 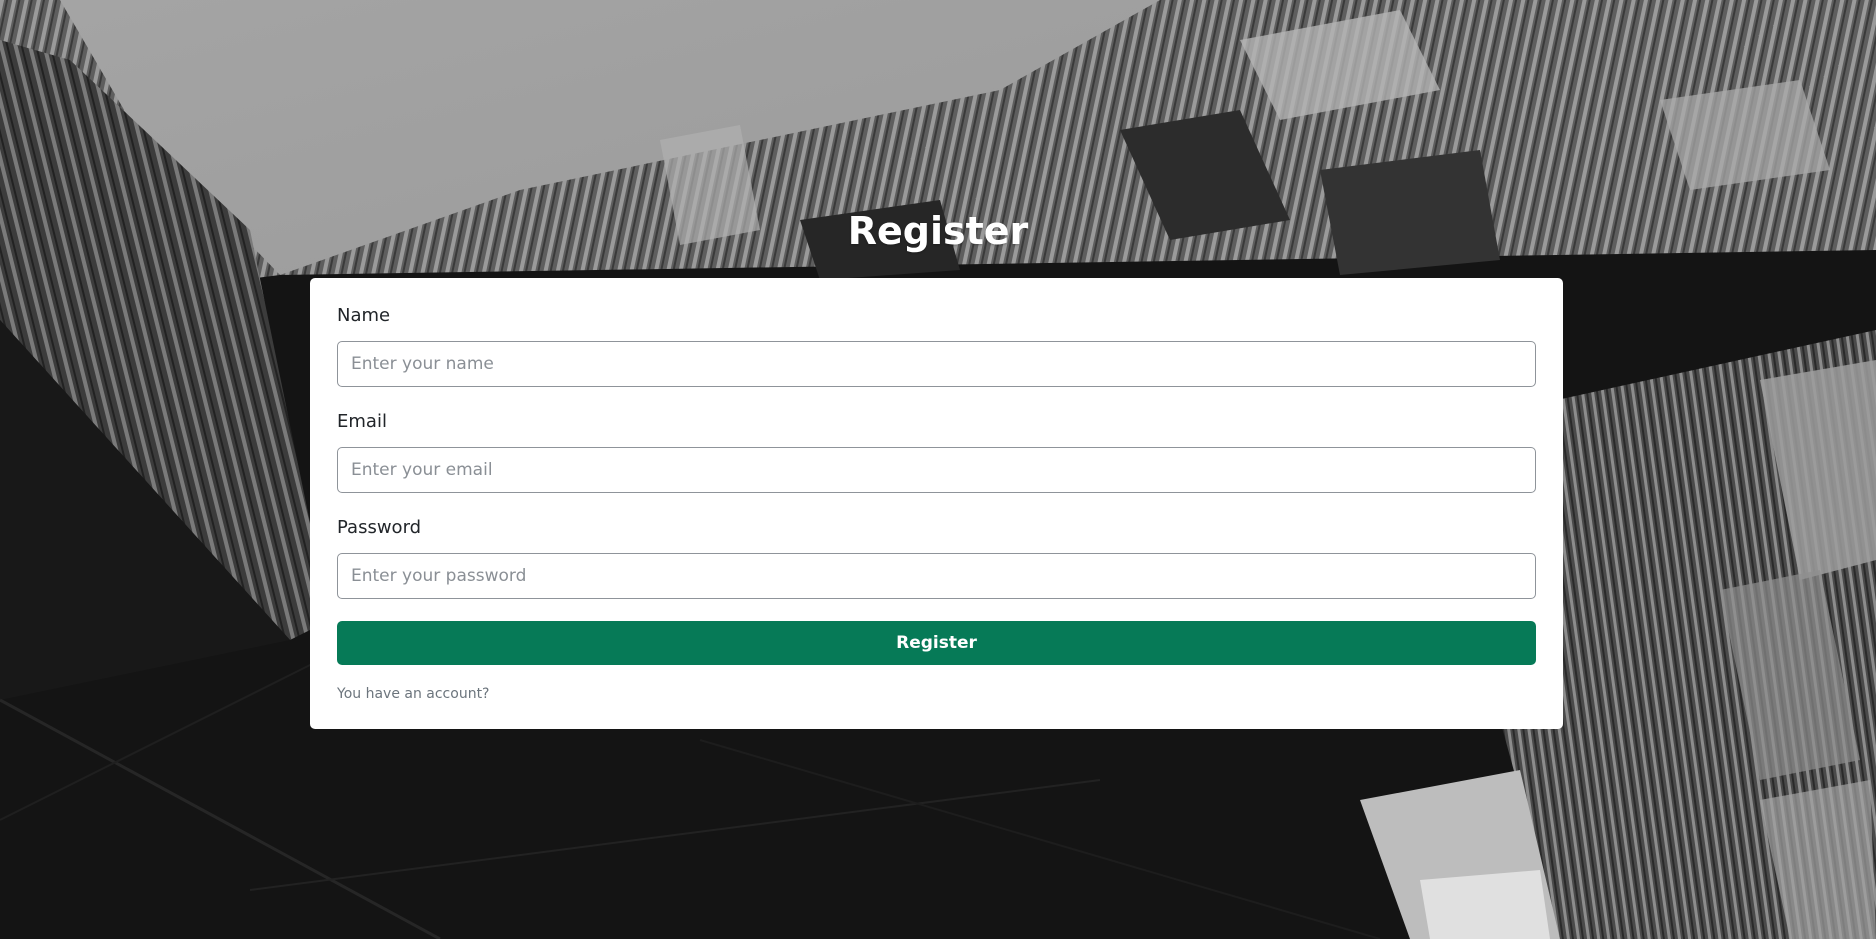 What do you see at coordinates (936, 643) in the screenshot?
I see `register-button: Register` at bounding box center [936, 643].